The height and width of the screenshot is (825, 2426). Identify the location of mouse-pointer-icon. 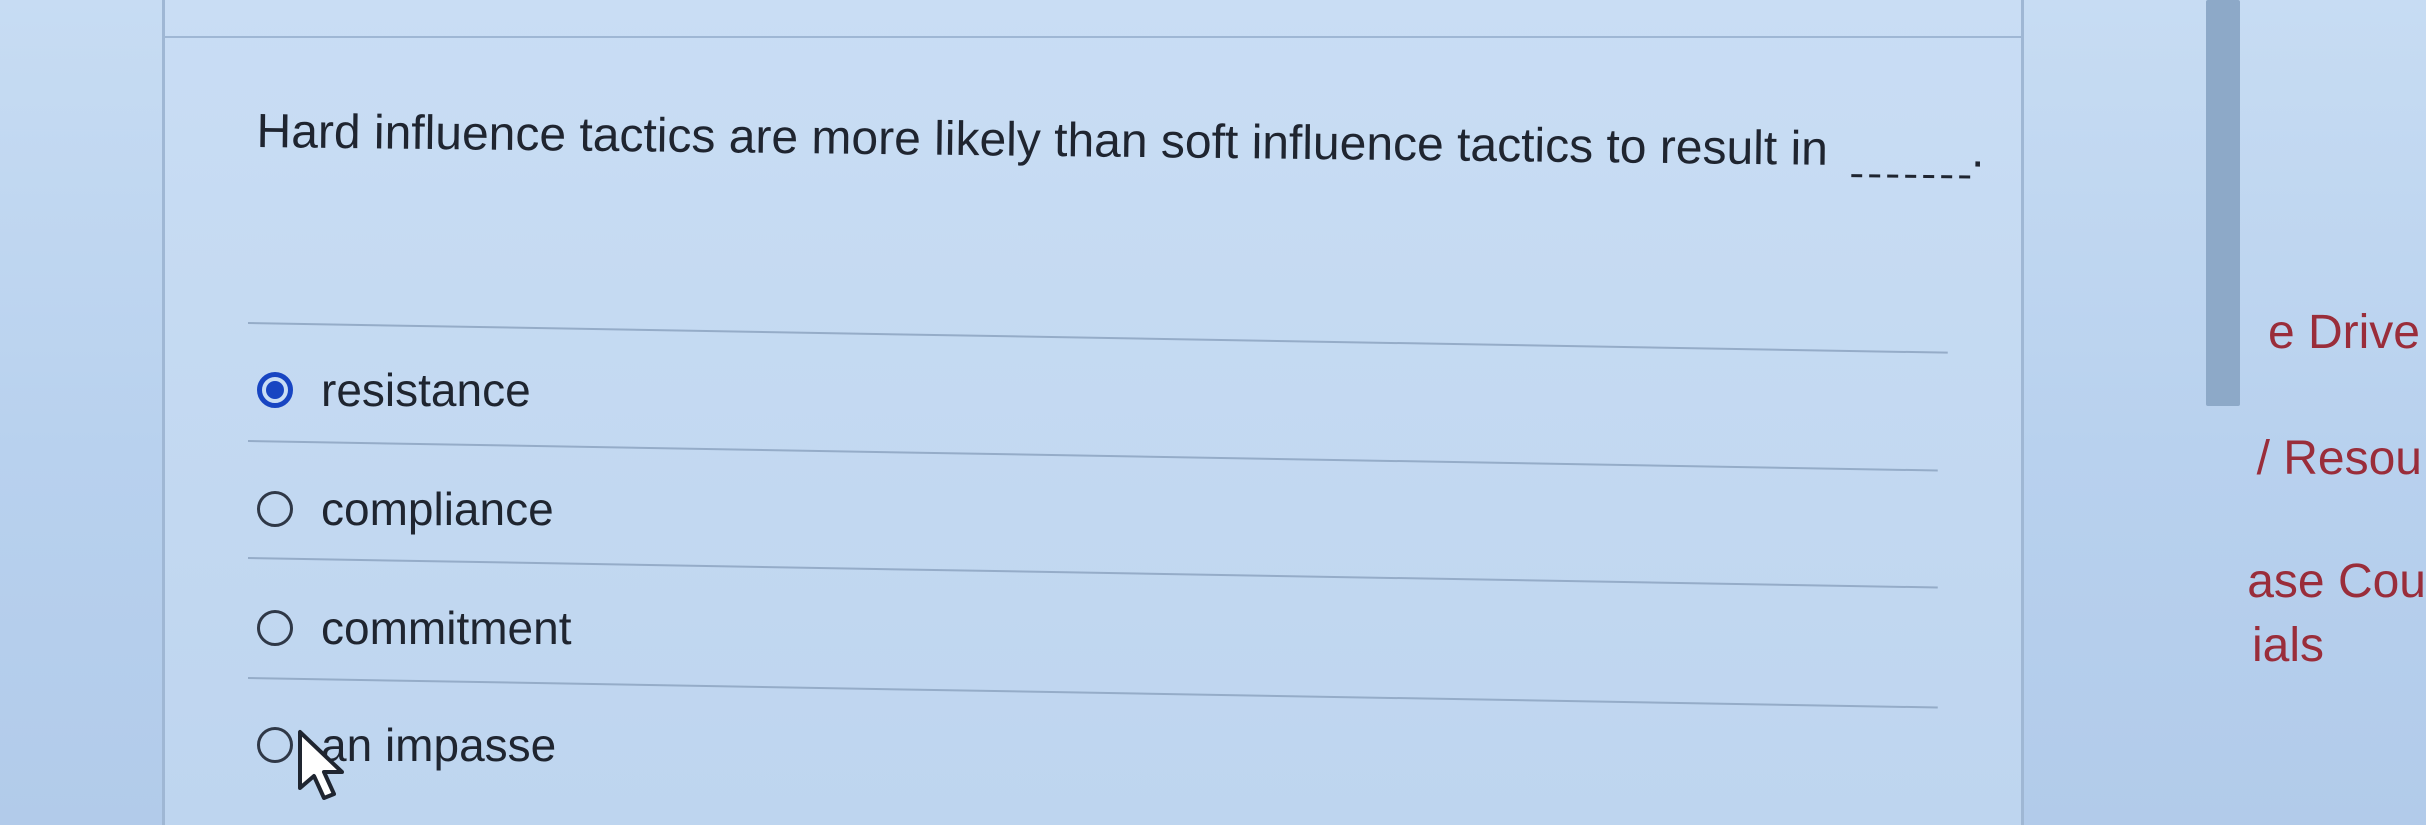
(321, 765).